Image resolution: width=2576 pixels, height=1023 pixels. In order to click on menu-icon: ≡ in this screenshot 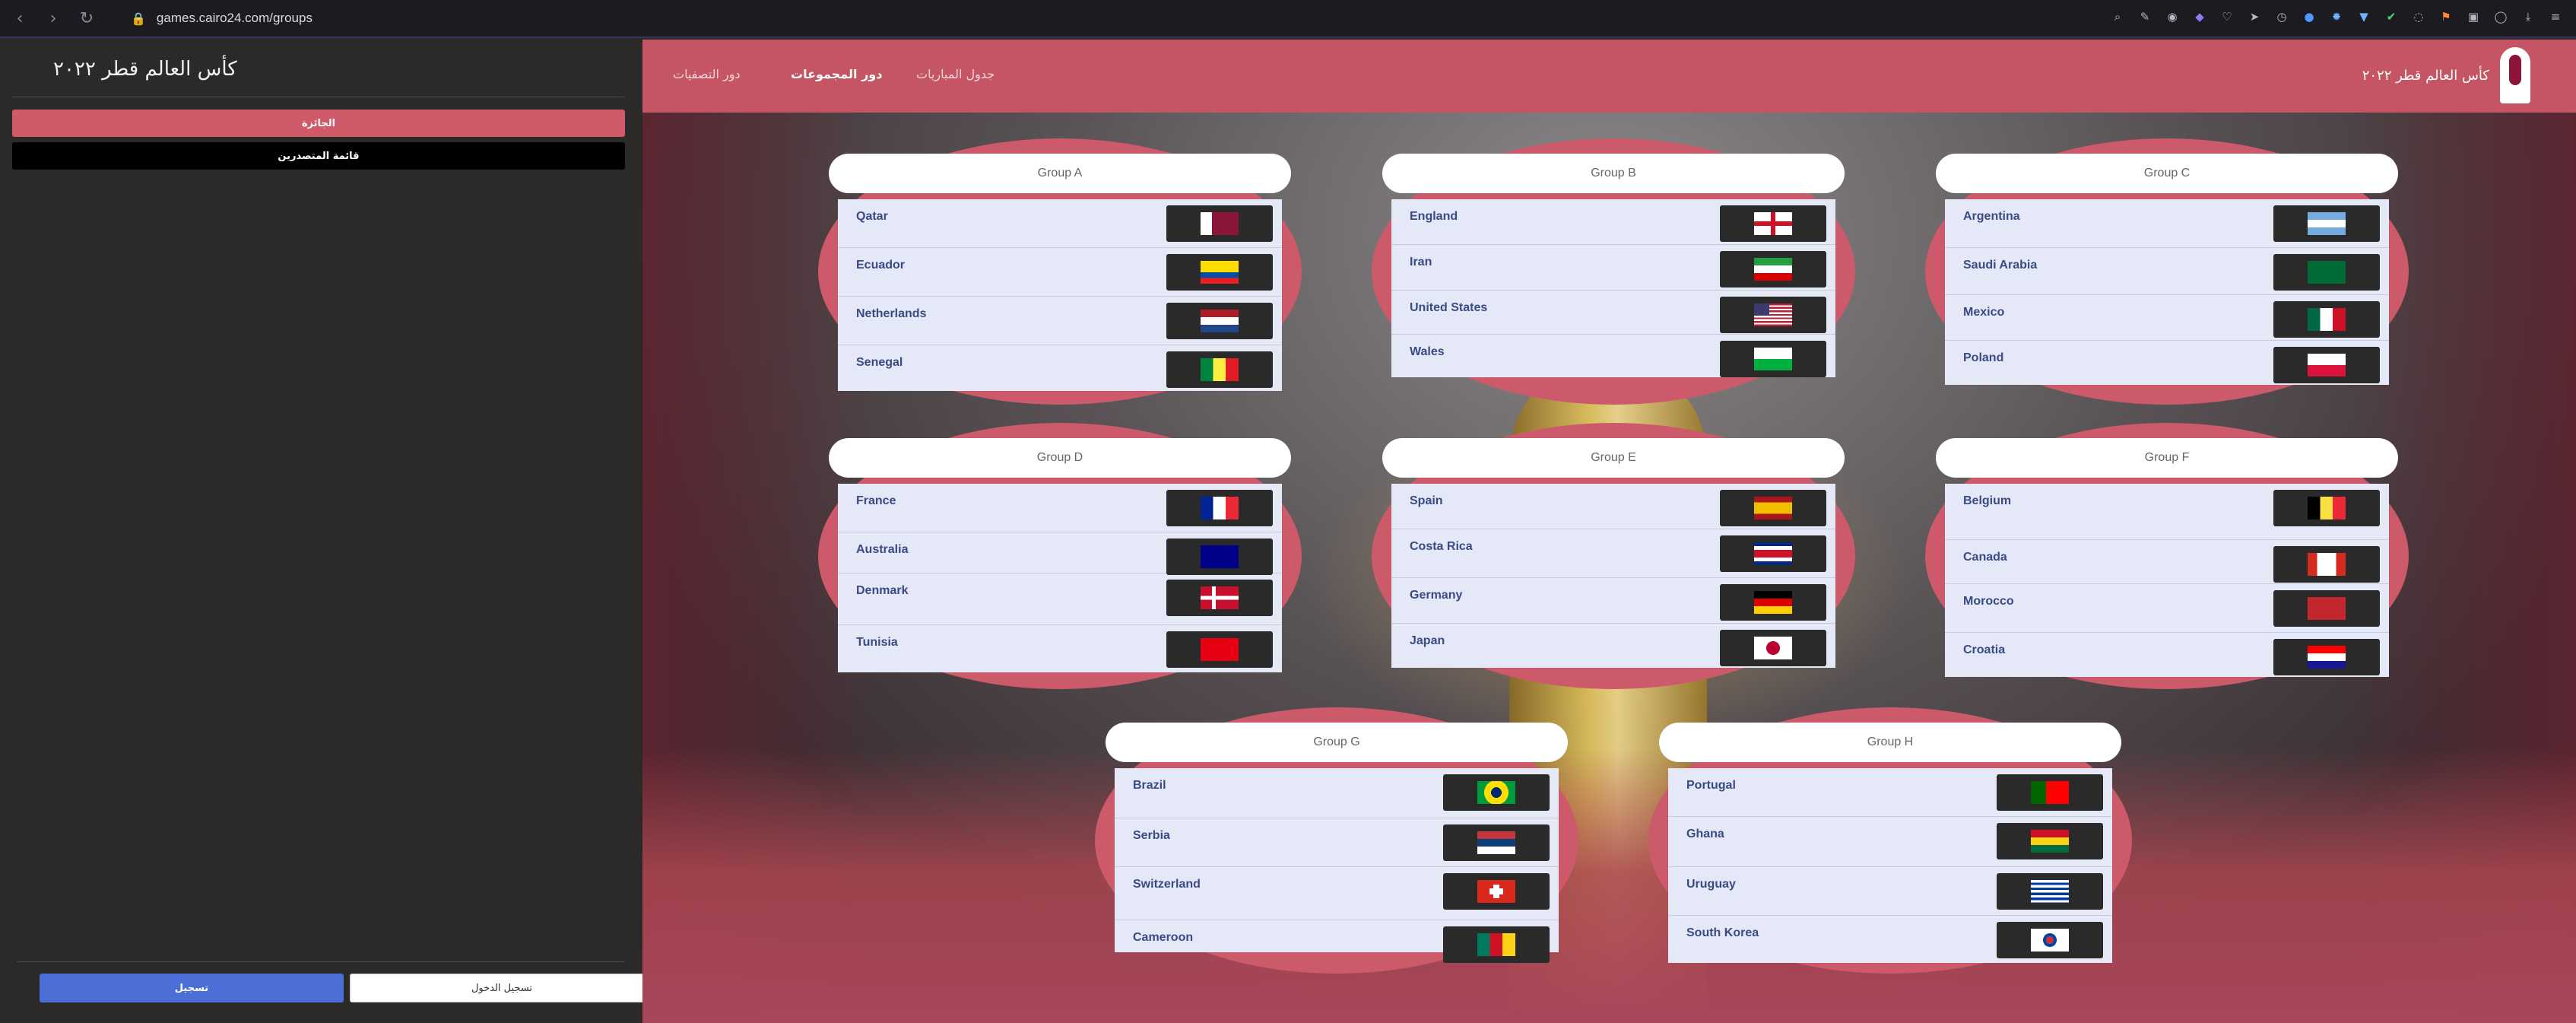, I will do `click(2555, 17)`.